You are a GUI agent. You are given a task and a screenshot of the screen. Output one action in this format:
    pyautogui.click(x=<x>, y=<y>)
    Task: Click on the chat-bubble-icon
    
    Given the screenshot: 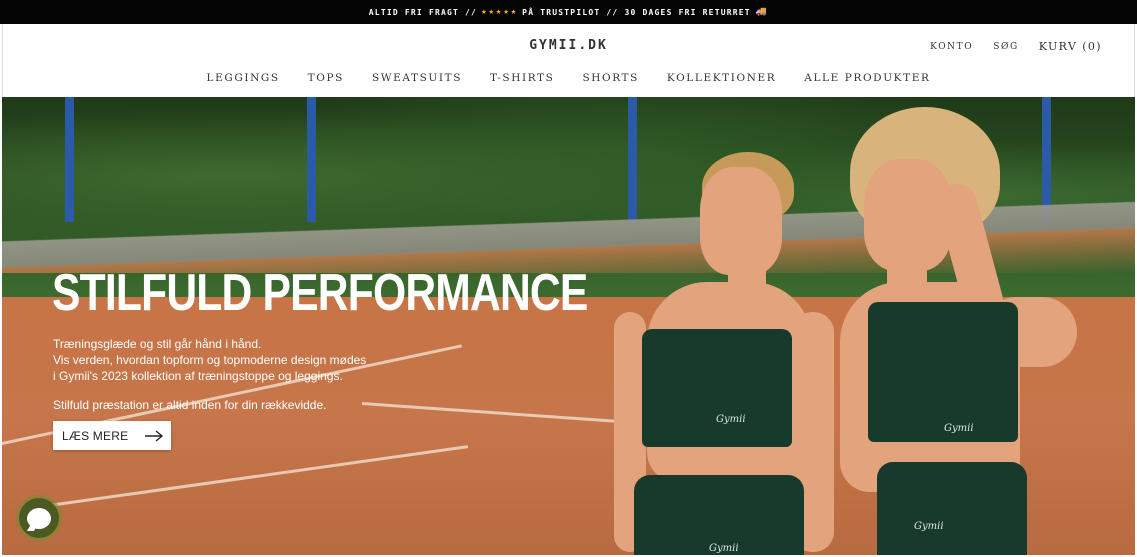 What is the action you would take?
    pyautogui.click(x=39, y=518)
    